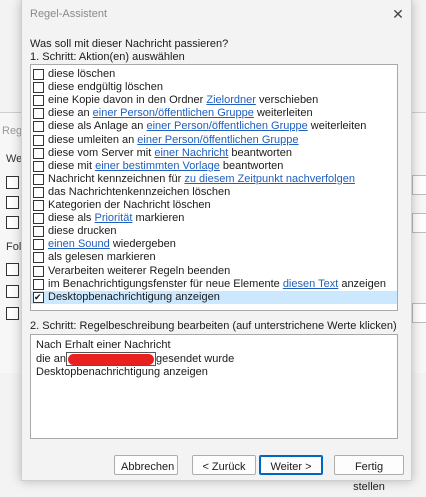 The image size is (426, 497). I want to click on redaction-mark, so click(110, 359).